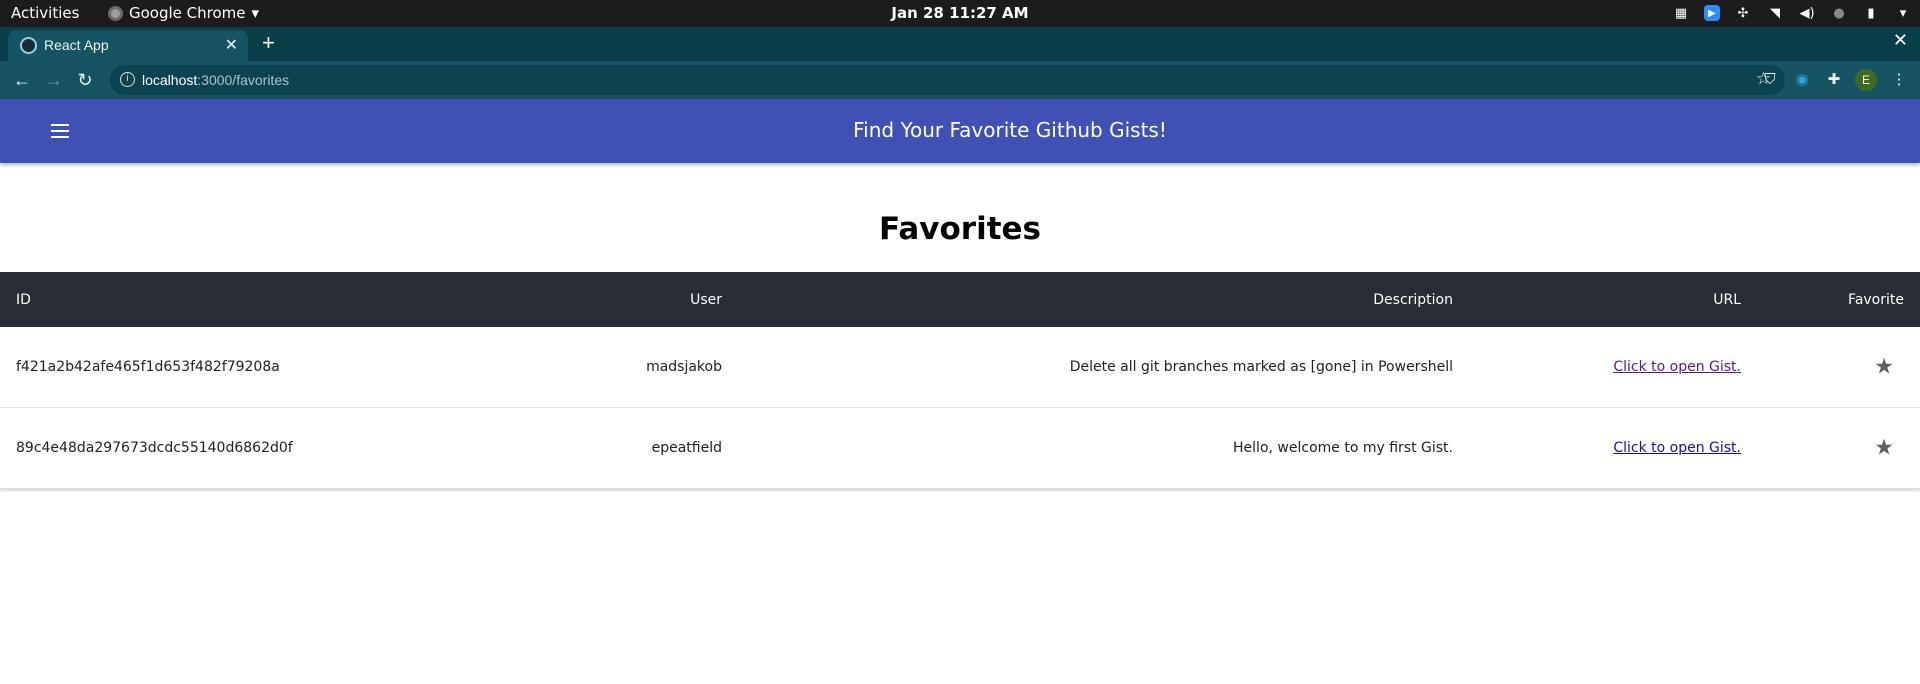 This screenshot has height=684, width=1920. Describe the element at coordinates (127, 79) in the screenshot. I see `site-info-icon: i` at that location.